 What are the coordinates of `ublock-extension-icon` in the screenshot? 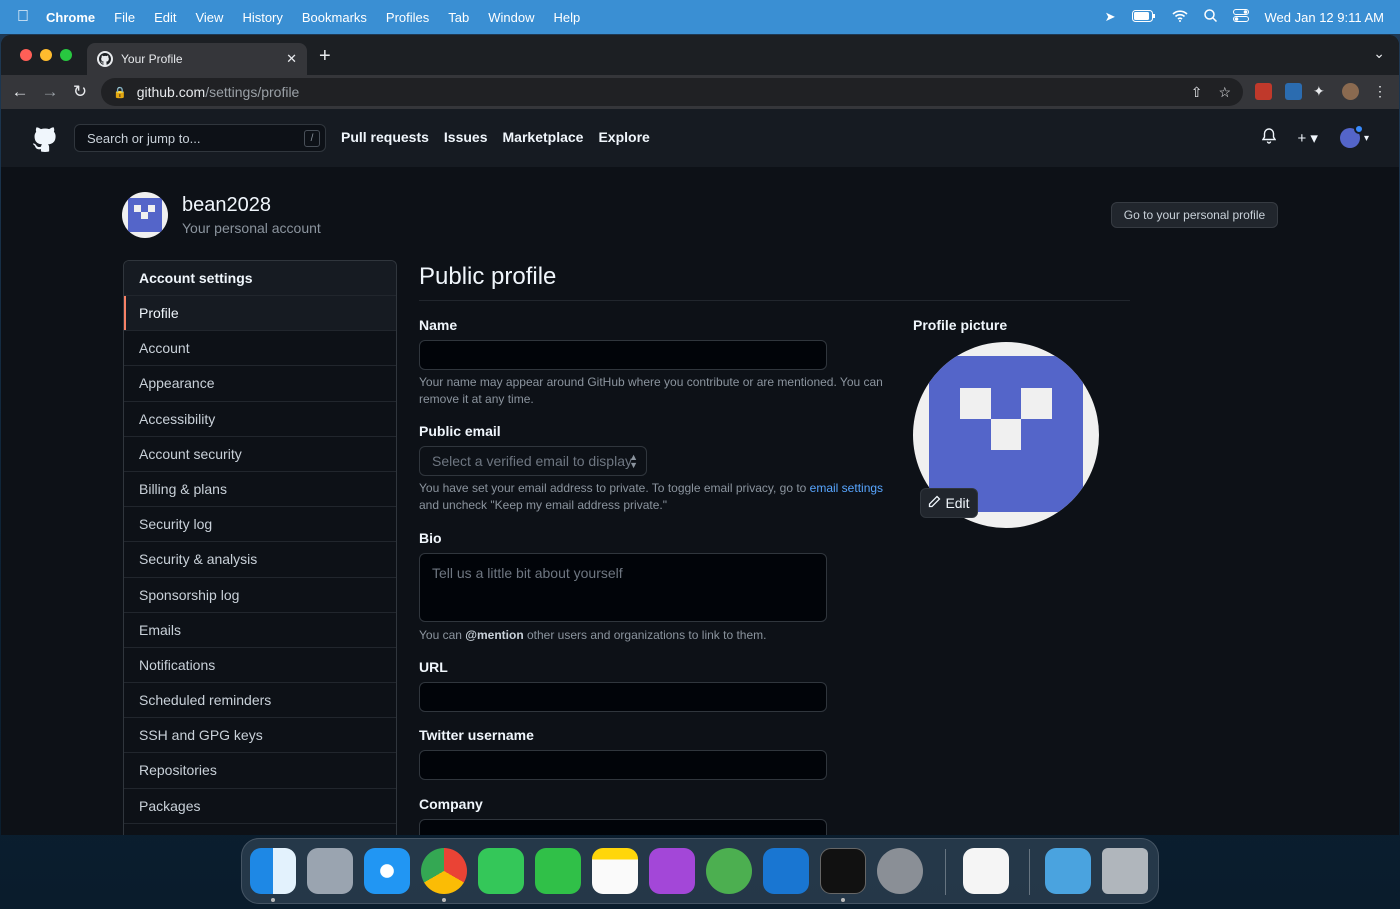 It's located at (1263, 91).